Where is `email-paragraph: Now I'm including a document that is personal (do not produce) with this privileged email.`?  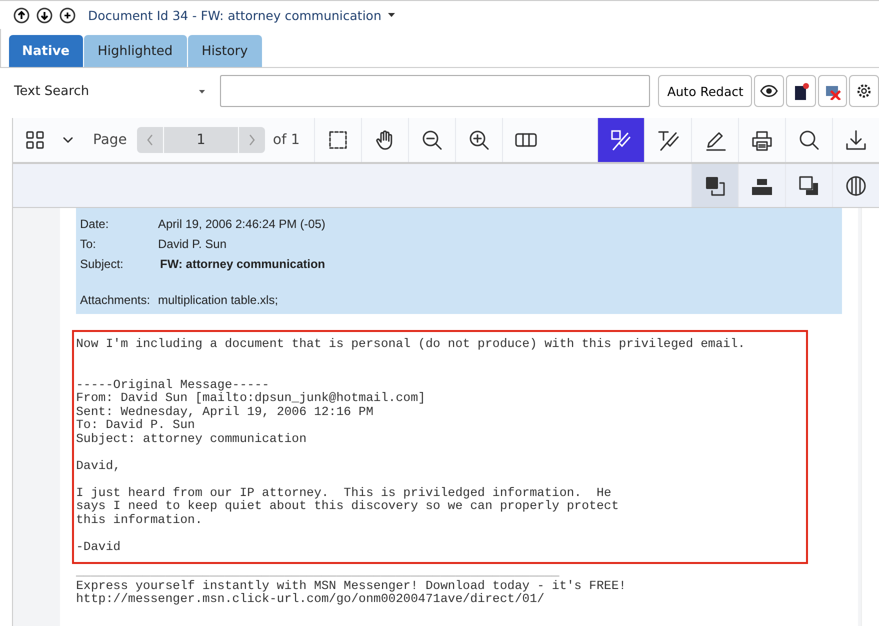 email-paragraph: Now I'm including a document that is personal (do not produce) with this privileged email. is located at coordinates (411, 345).